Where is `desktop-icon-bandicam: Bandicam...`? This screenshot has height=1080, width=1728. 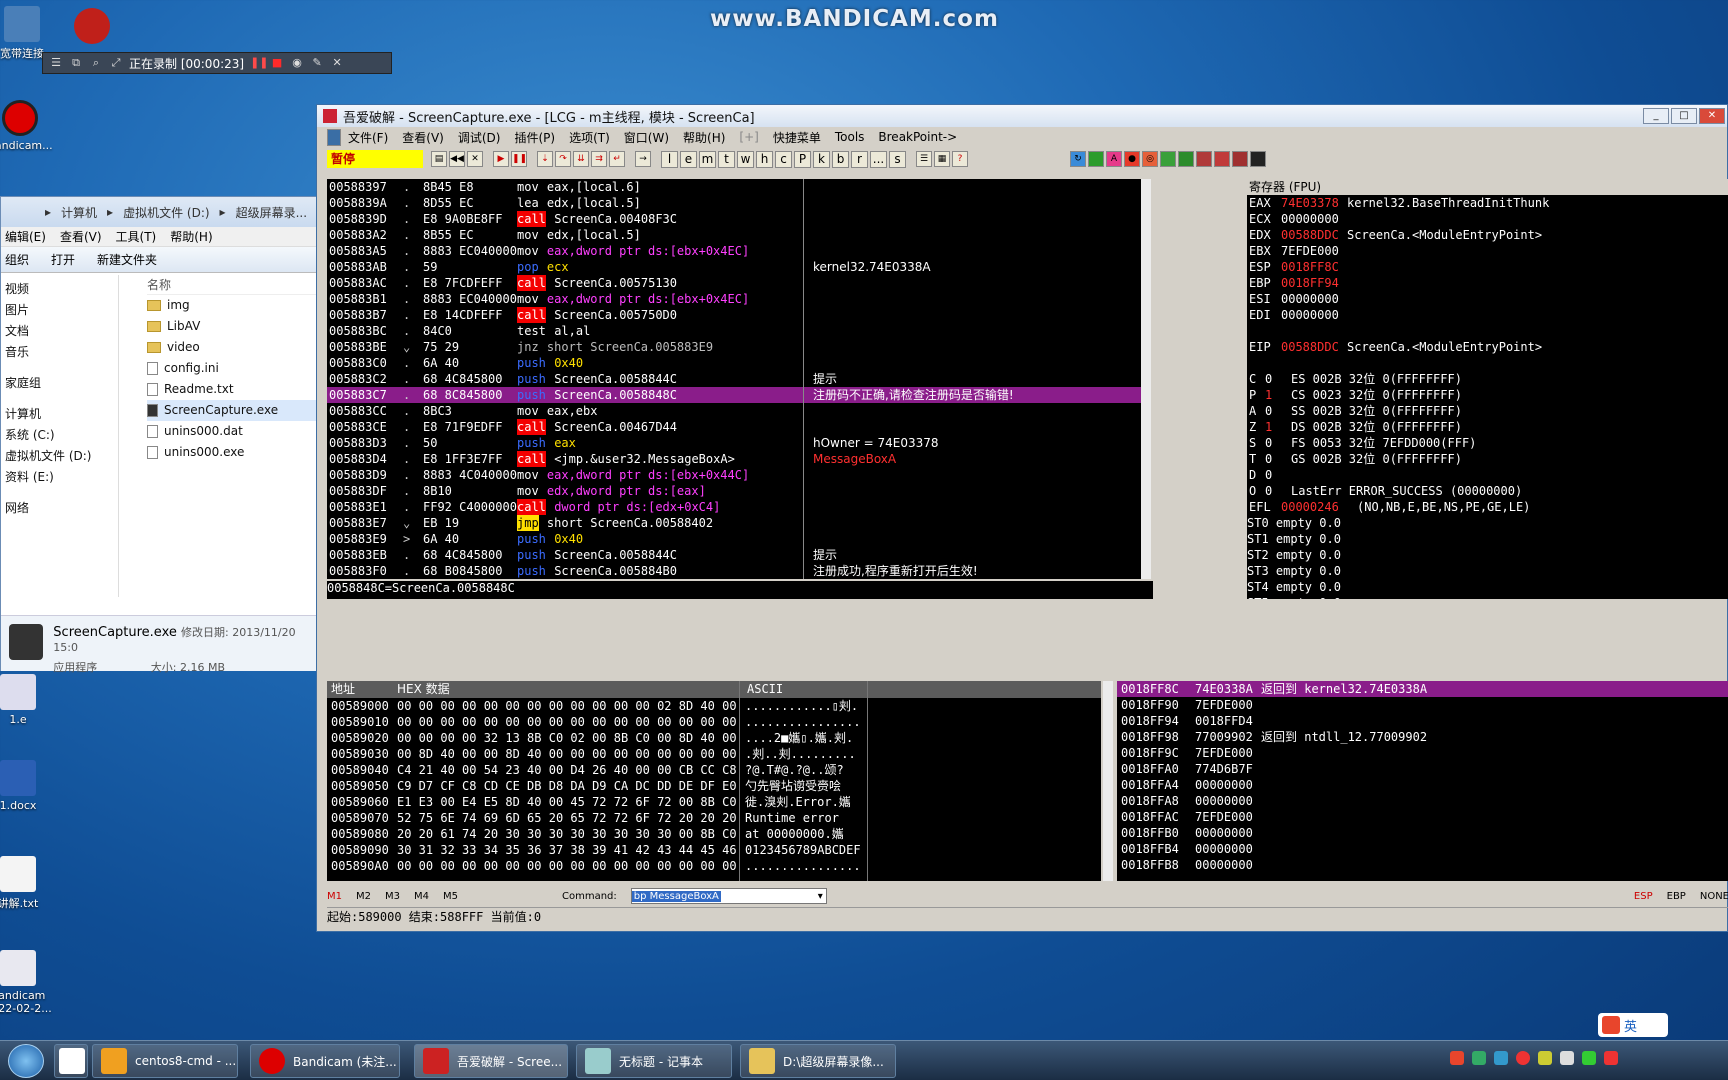 desktop-icon-bandicam: Bandicam... is located at coordinates (30, 126).